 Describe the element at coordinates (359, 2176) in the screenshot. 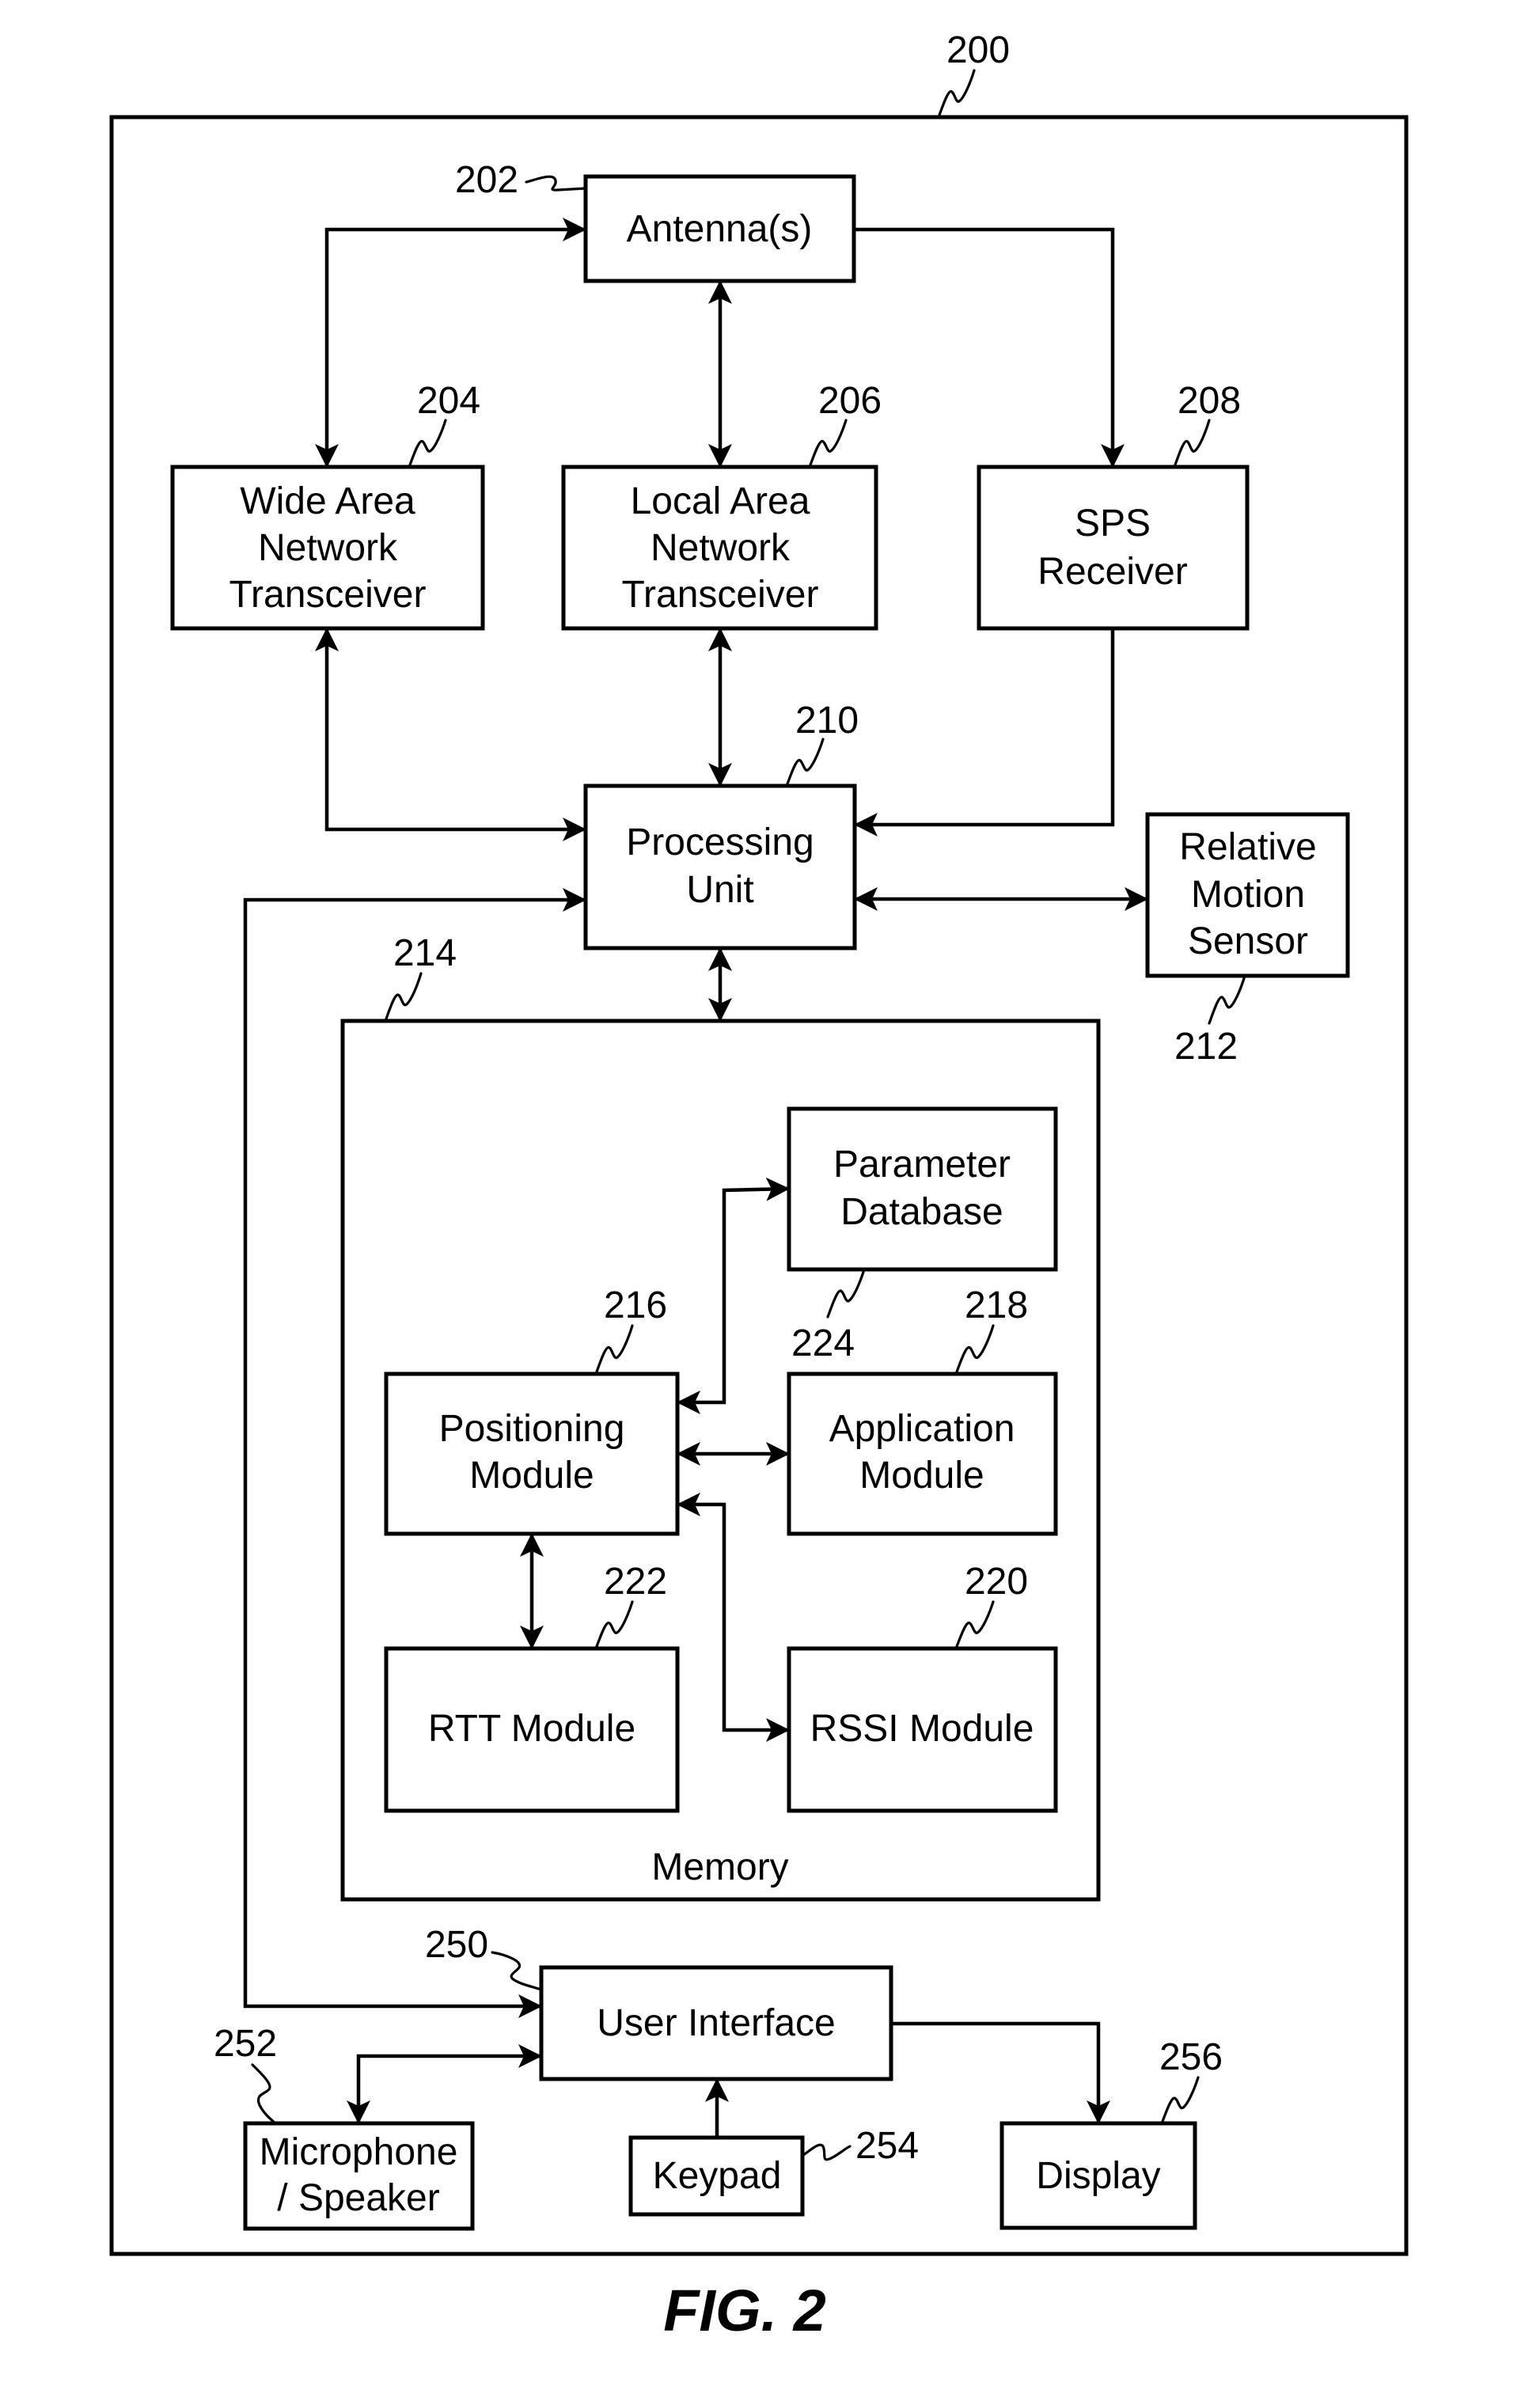

I see `block-microphone-speaker: Microphone / Speaker` at that location.